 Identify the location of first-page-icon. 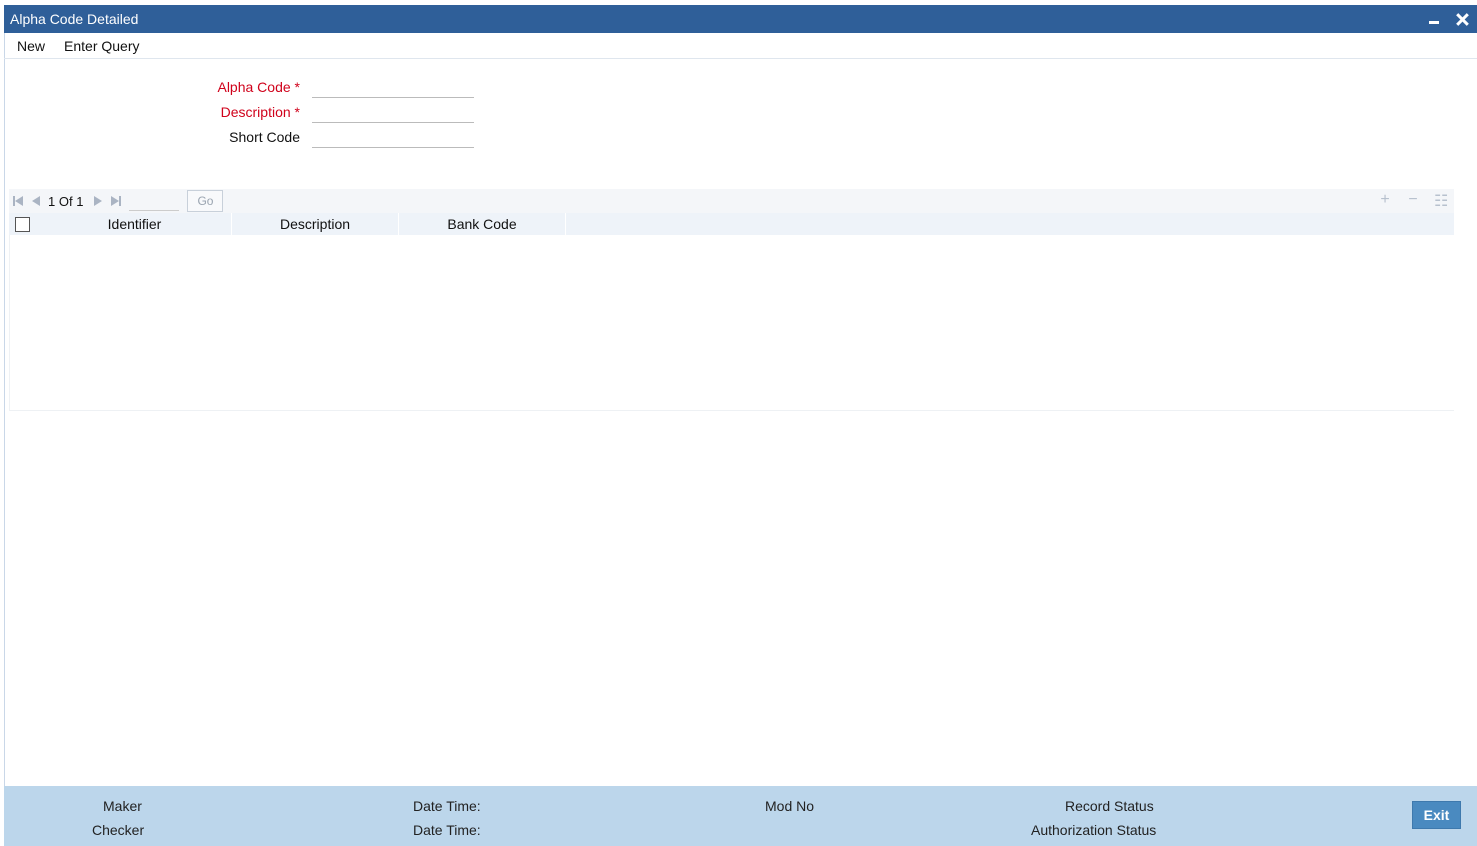
(18, 201).